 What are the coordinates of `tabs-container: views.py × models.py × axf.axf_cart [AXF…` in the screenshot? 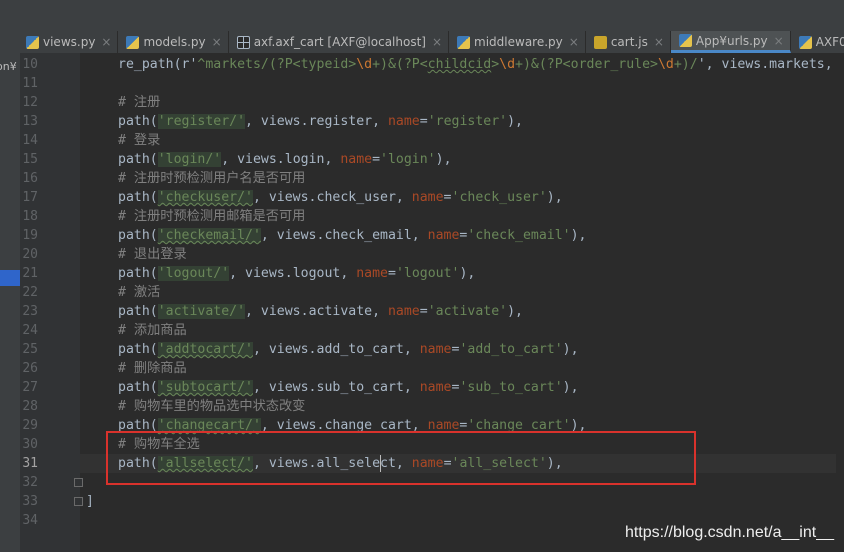 It's located at (431, 42).